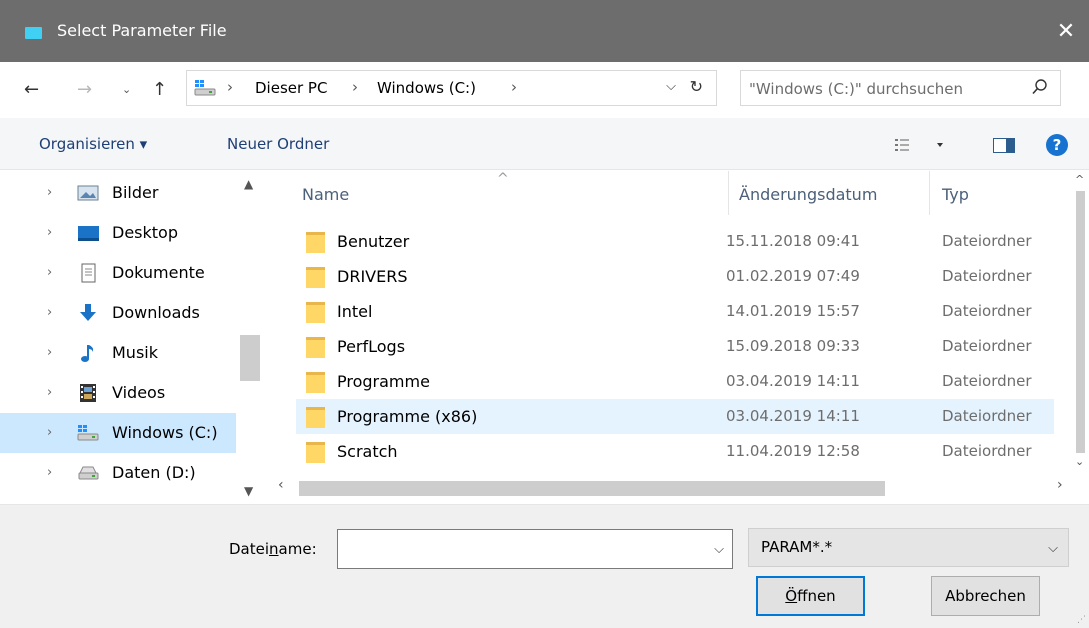  I want to click on nav-item-dokumente: › Dokumente, so click(118, 273).